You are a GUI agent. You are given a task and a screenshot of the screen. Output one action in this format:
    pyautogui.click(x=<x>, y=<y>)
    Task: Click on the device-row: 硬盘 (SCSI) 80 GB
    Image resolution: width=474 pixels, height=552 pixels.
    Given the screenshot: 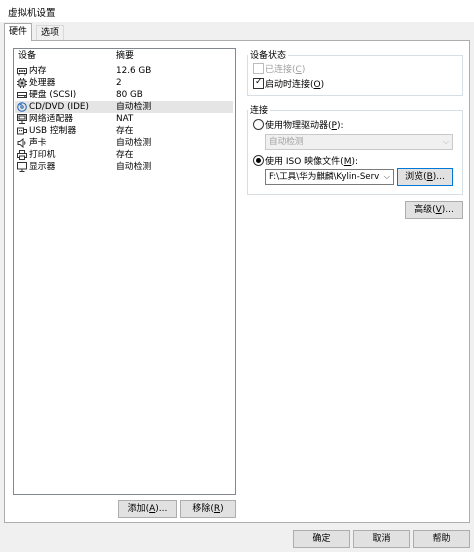 What is the action you would take?
    pyautogui.click(x=123, y=95)
    